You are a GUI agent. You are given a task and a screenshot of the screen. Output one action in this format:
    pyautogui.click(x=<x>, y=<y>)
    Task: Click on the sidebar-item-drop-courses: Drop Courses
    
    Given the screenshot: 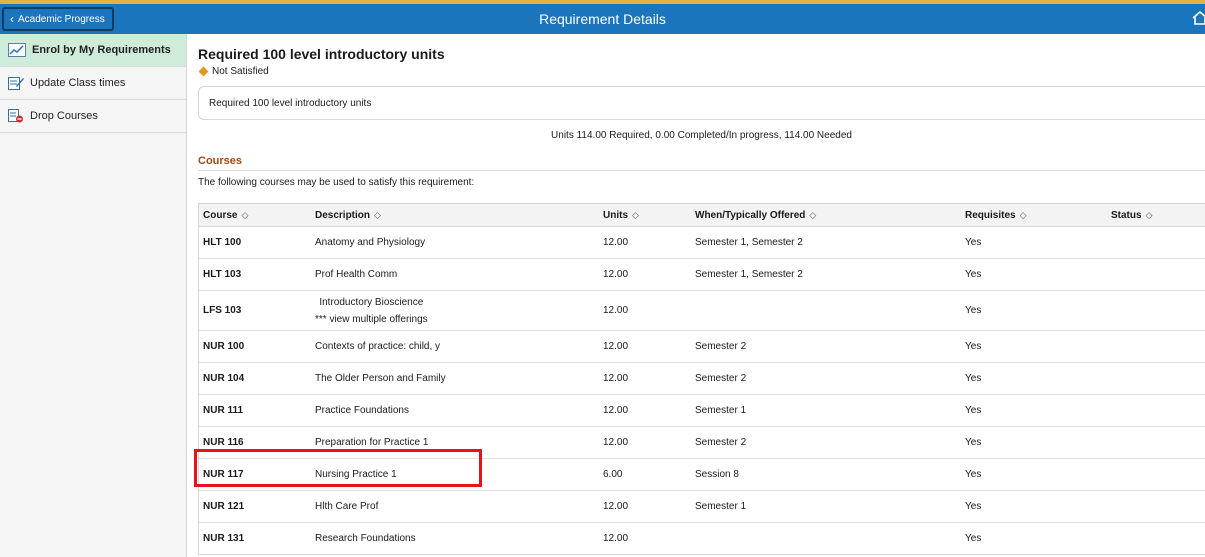 What is the action you would take?
    pyautogui.click(x=93, y=116)
    